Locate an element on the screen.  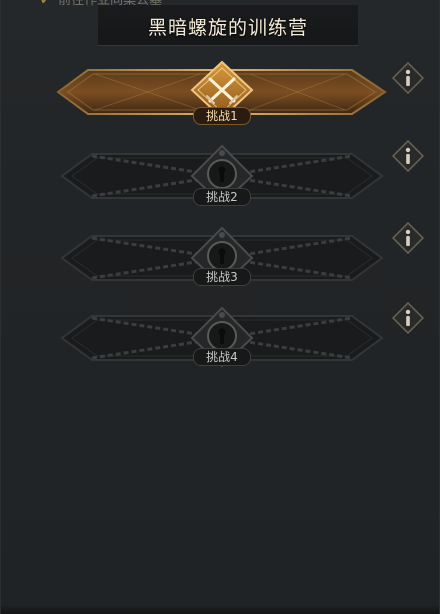
title-bar: 黑暗螺旋的训练营 is located at coordinates (228, 25).